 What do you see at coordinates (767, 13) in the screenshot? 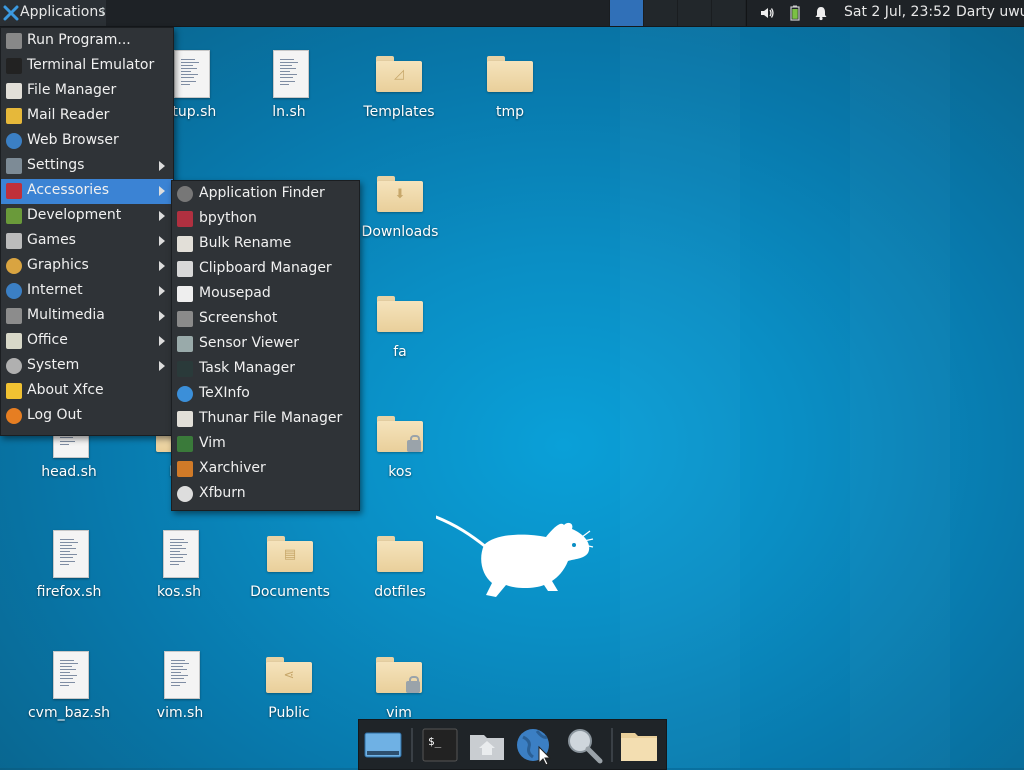
I see `volume-icon` at bounding box center [767, 13].